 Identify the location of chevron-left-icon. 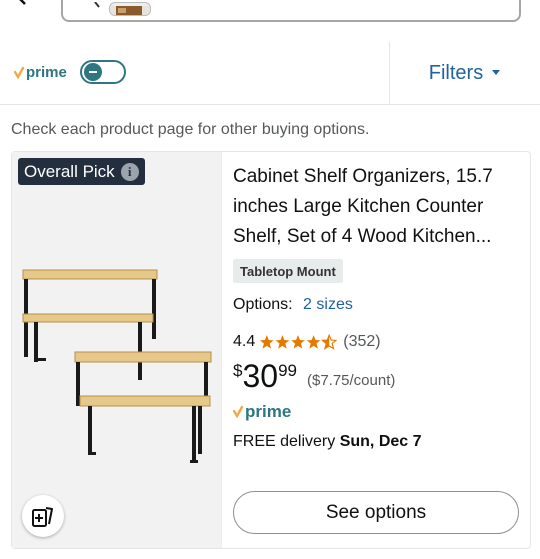
(22, 3).